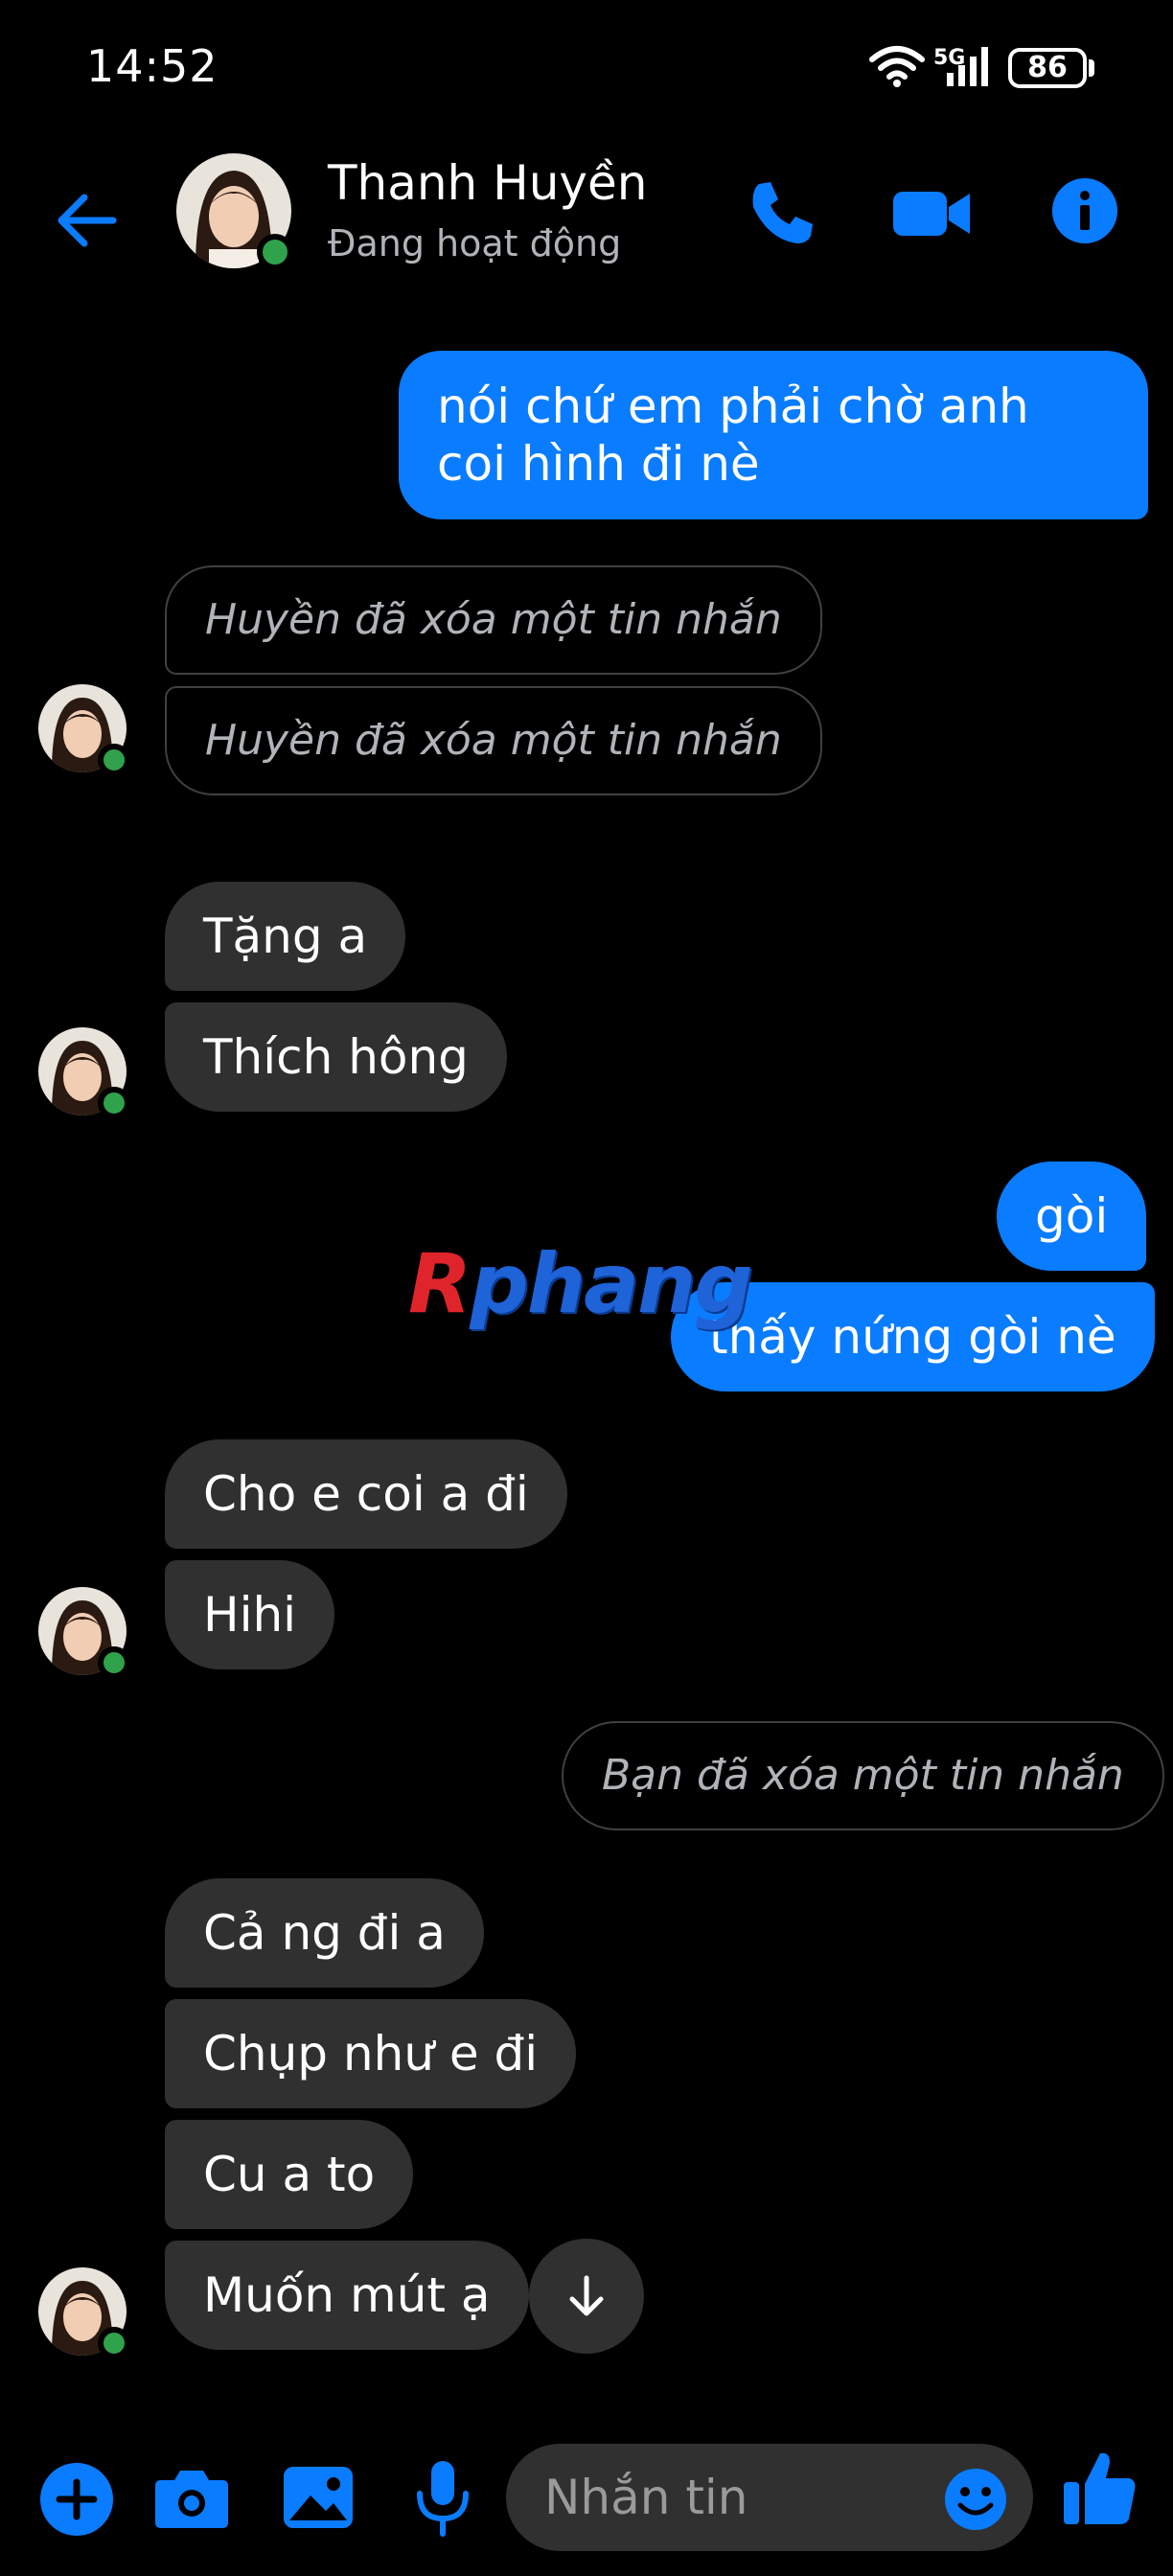 The width and height of the screenshot is (1173, 2576). What do you see at coordinates (1047, 68) in the screenshot?
I see `battery-indicator: 86` at bounding box center [1047, 68].